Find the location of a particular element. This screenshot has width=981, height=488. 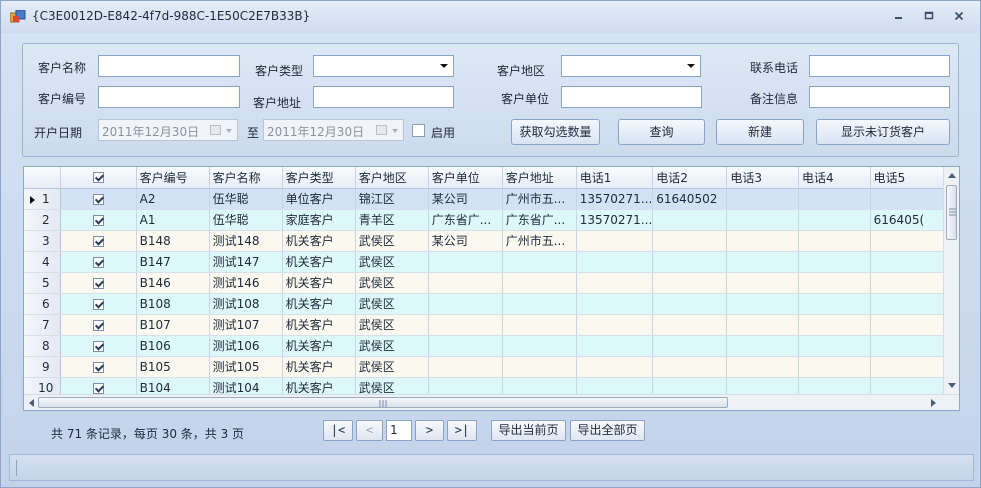

scroll-up-icon is located at coordinates (952, 175).